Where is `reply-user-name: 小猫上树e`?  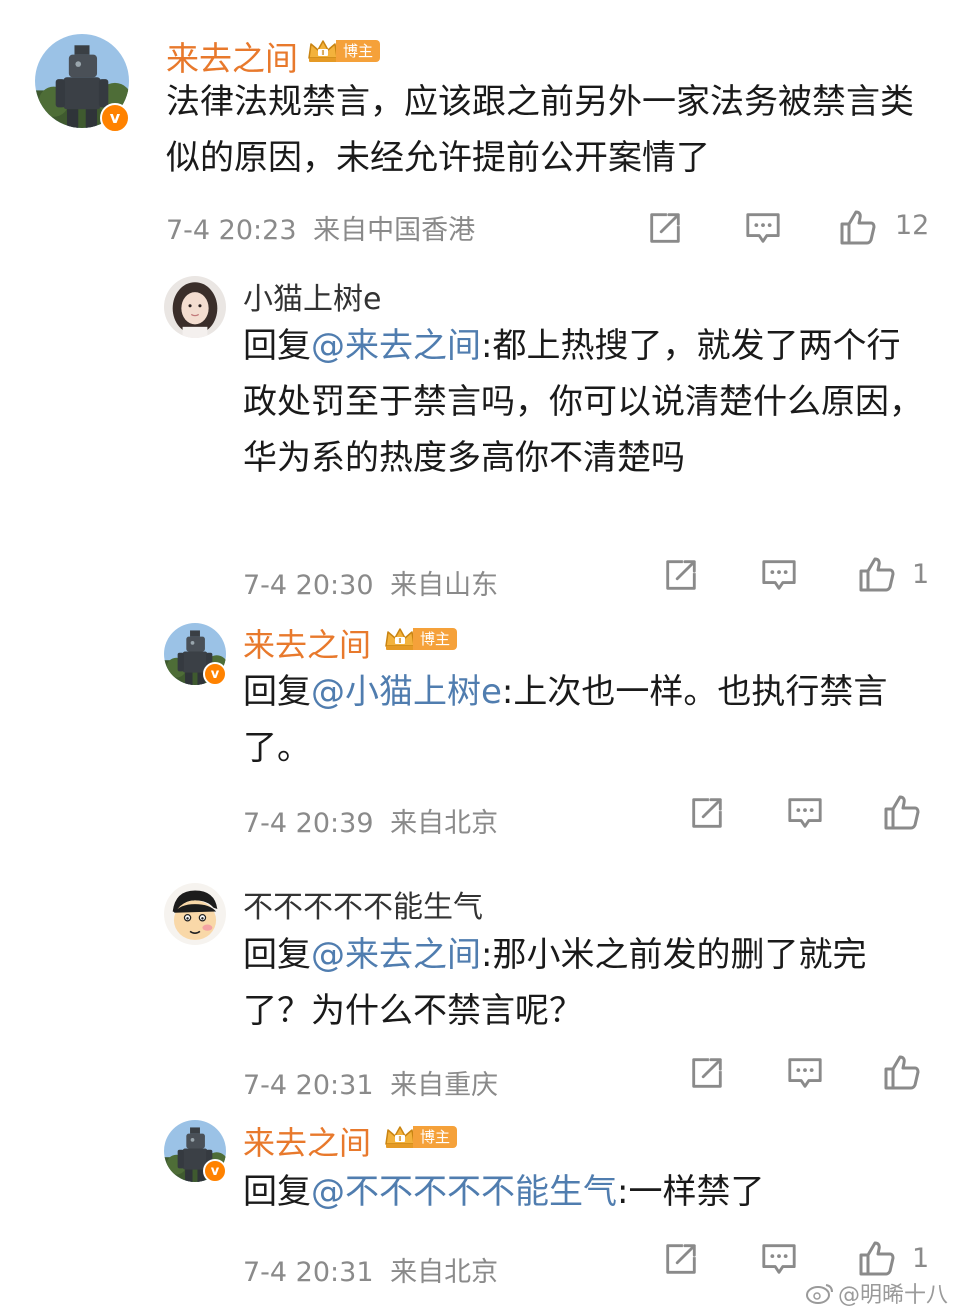 reply-user-name: 小猫上树e is located at coordinates (312, 296).